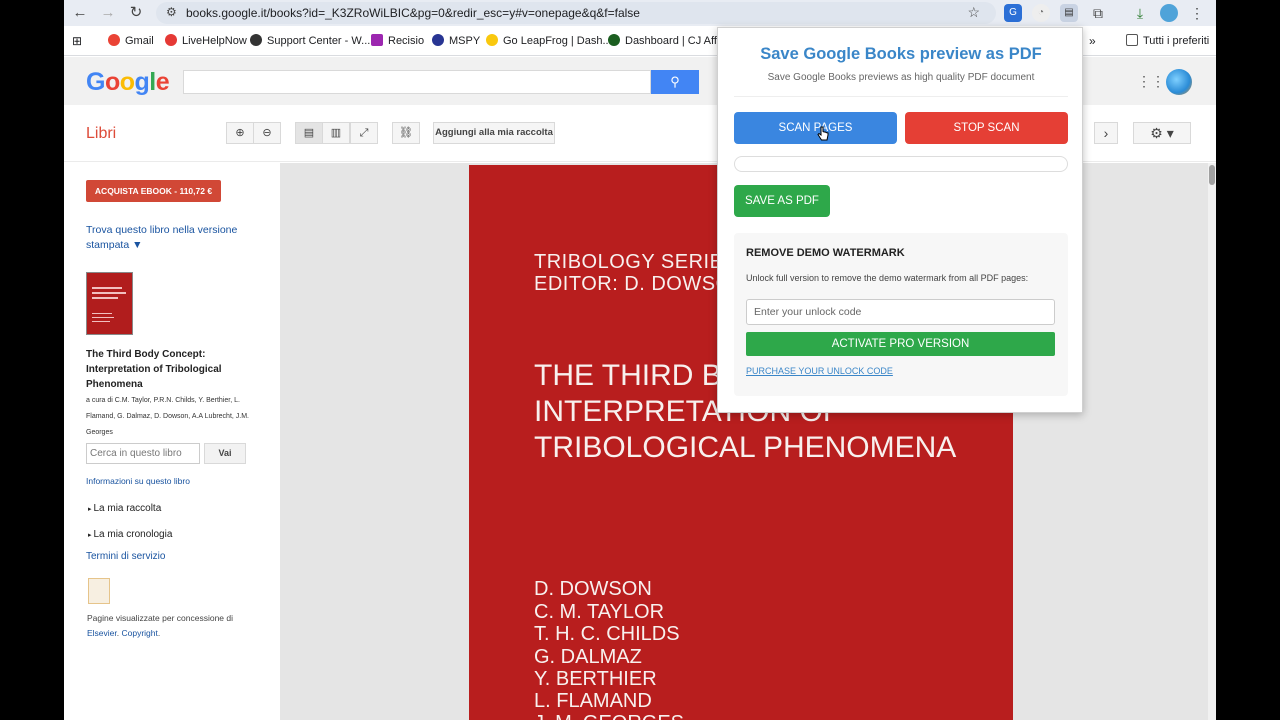 This screenshot has width=1280, height=720. What do you see at coordinates (782, 201) in the screenshot?
I see `save-as-pdf-button: SAVE AS PDF` at bounding box center [782, 201].